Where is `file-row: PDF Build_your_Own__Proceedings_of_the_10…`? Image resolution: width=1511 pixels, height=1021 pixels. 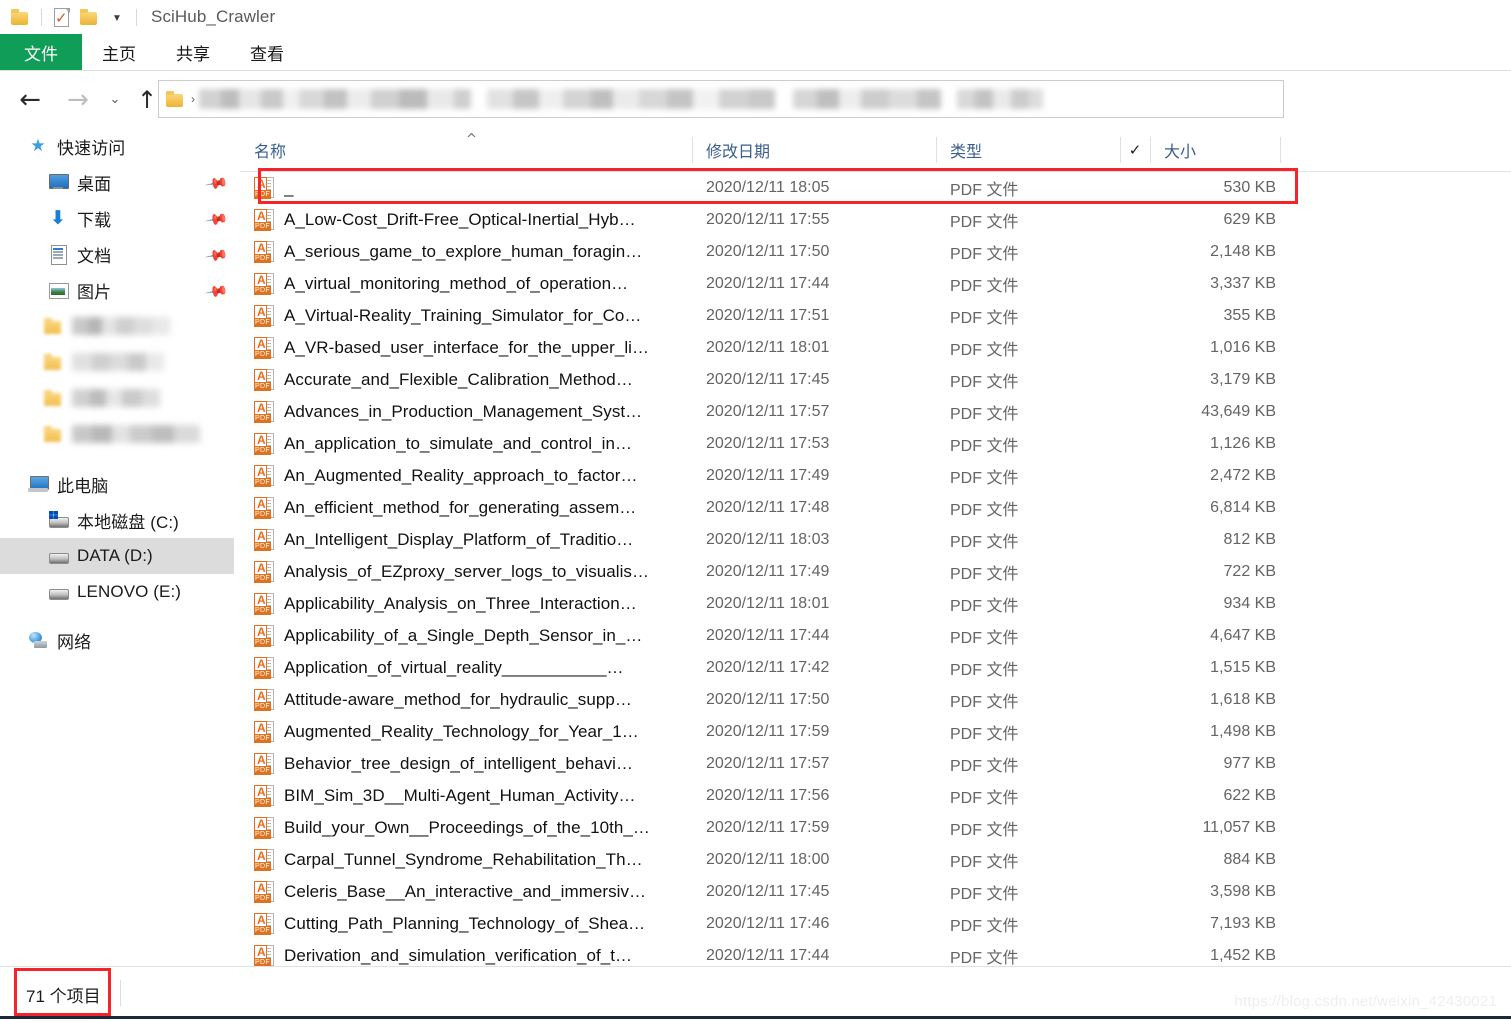 file-row: PDF Build_your_Own__Proceedings_of_the_10… is located at coordinates (875, 828).